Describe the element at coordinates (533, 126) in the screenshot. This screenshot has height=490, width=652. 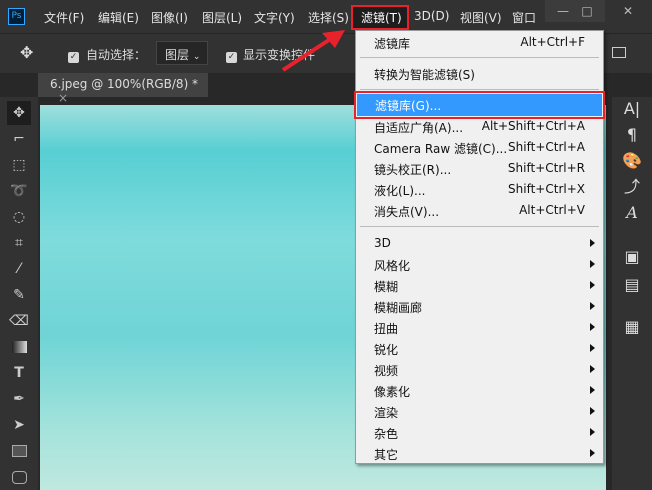
I see `item-shortcut: Alt+Shift+Ctrl+A` at that location.